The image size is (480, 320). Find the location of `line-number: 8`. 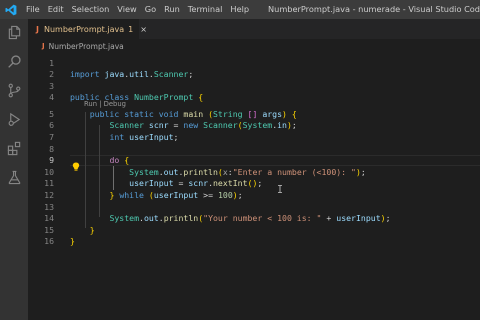

line-number: 8 is located at coordinates (51, 148).